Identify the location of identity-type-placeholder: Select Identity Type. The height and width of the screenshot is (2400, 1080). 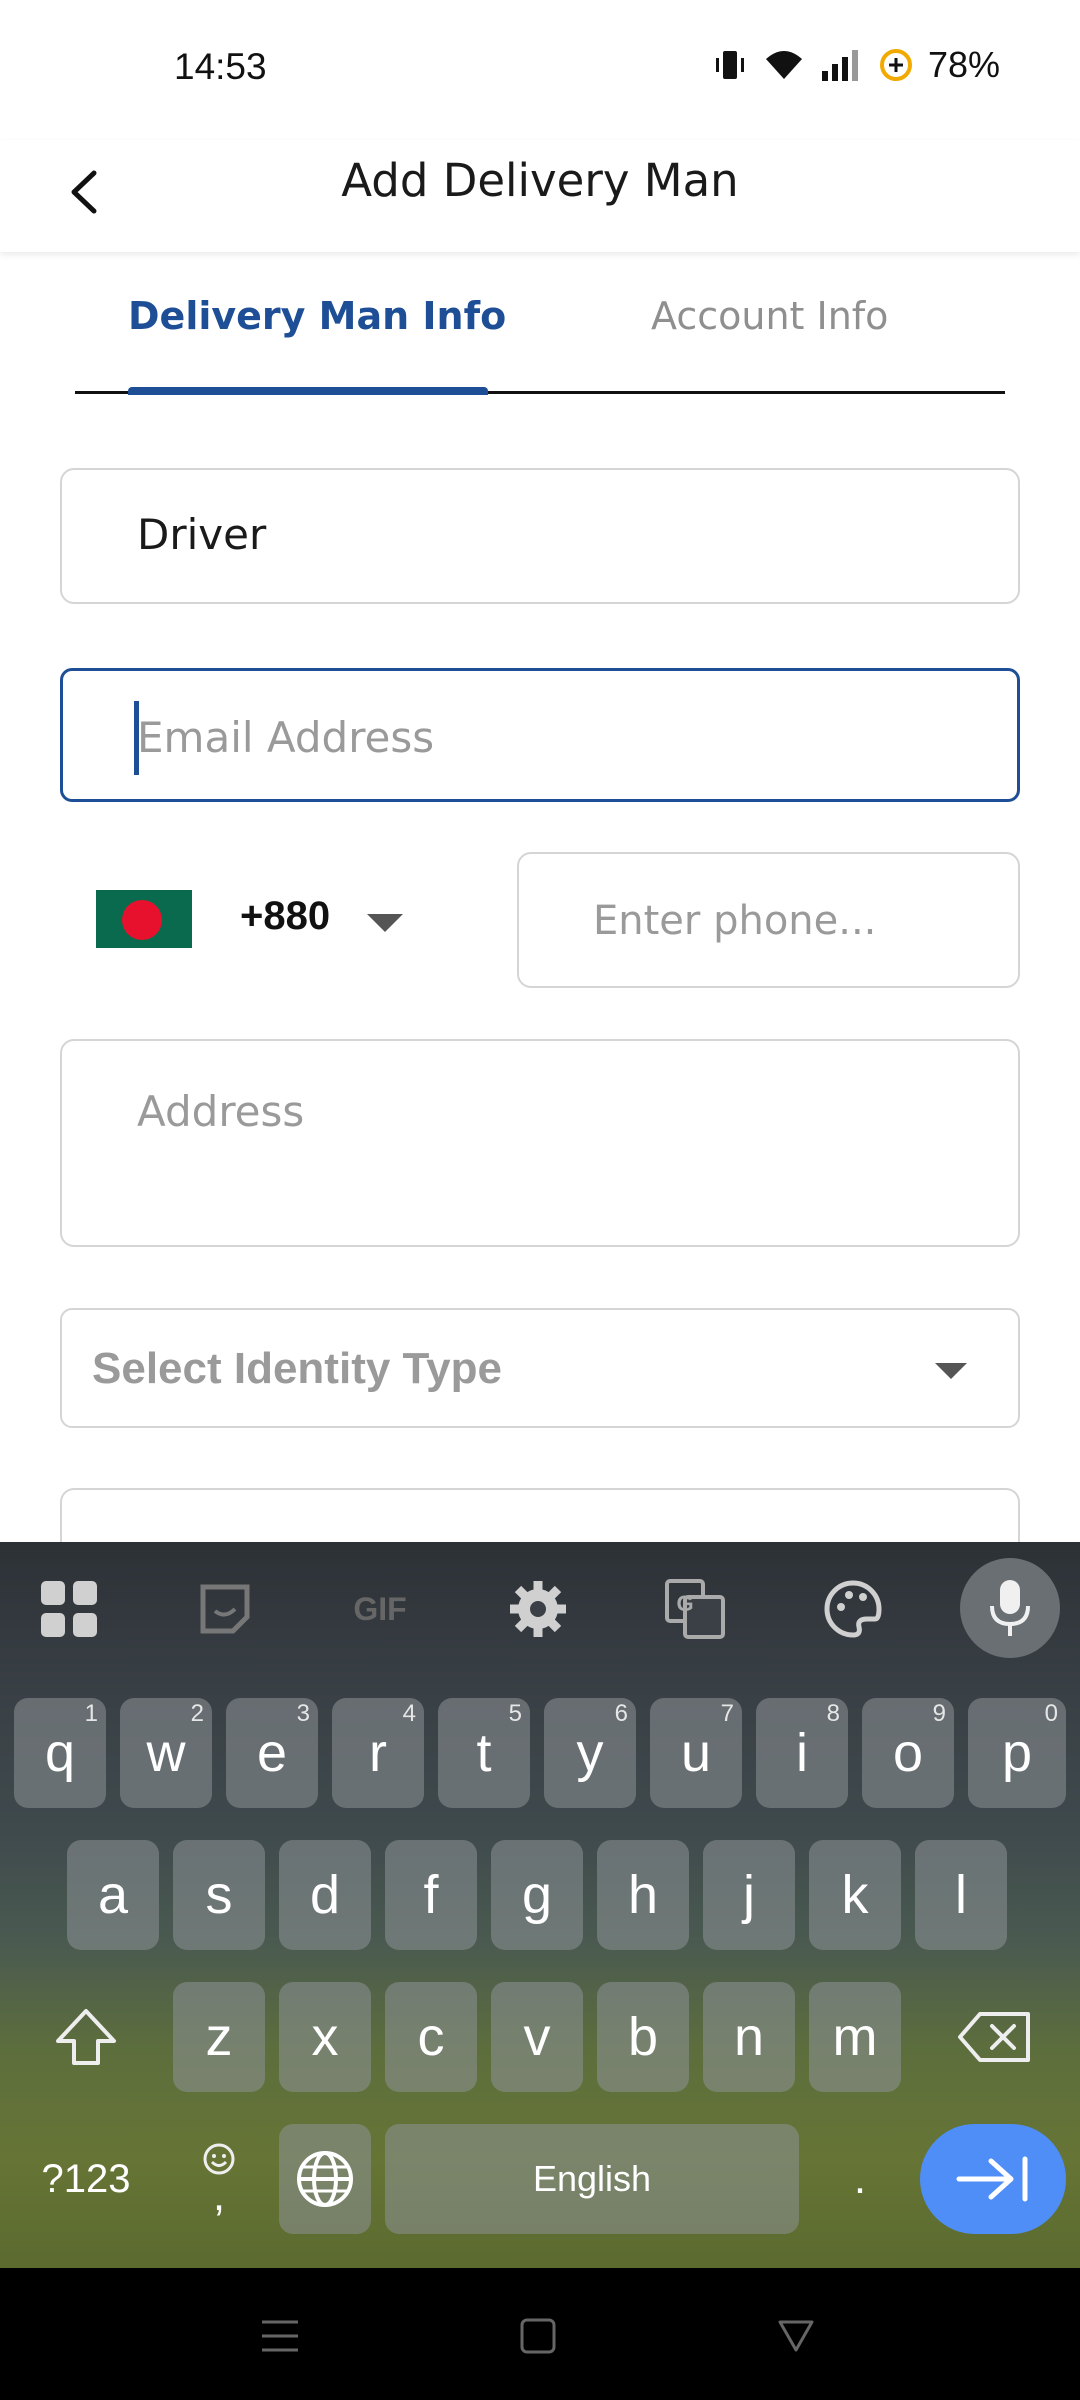
(297, 1368).